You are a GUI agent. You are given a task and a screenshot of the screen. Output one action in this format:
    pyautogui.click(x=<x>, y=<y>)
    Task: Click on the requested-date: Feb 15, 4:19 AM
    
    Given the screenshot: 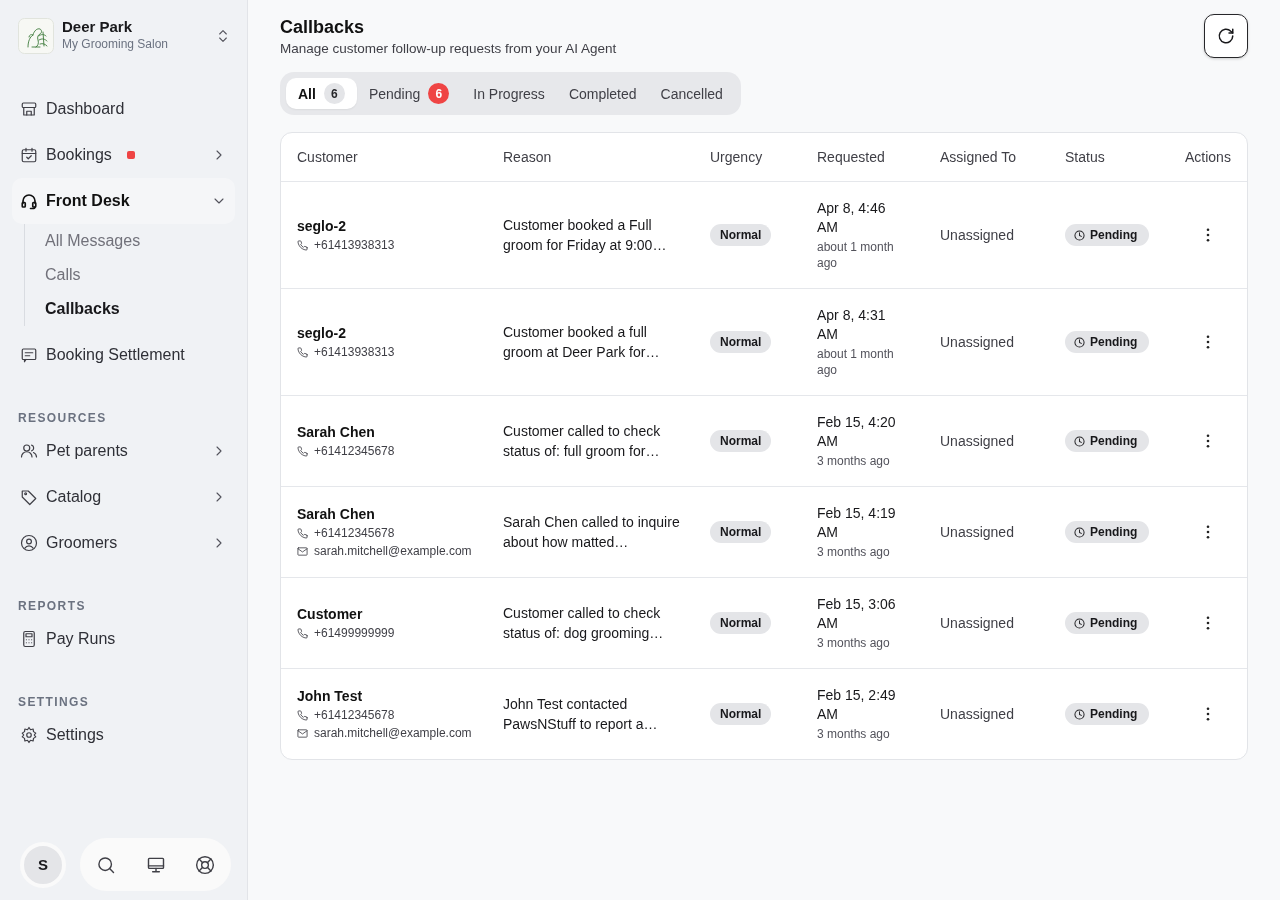 What is the action you would take?
    pyautogui.click(x=857, y=523)
    